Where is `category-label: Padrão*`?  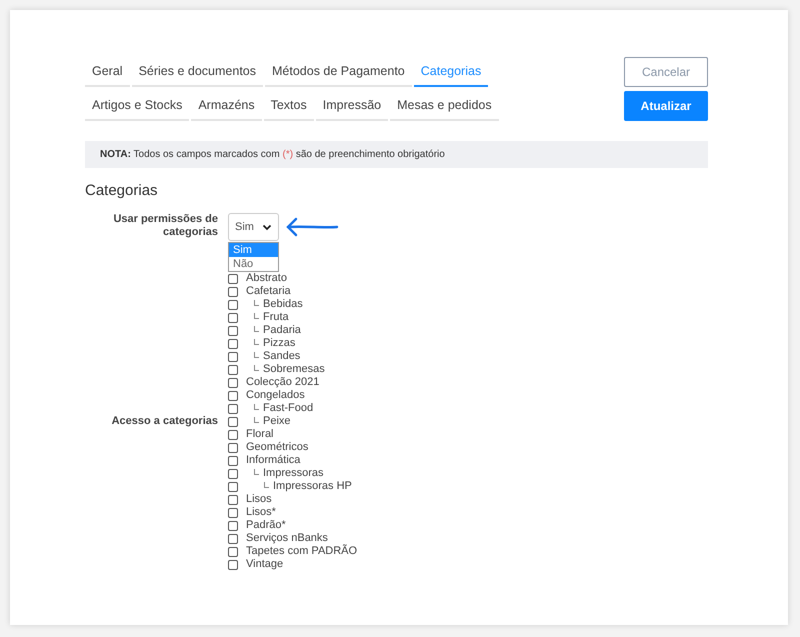 category-label: Padrão* is located at coordinates (266, 525).